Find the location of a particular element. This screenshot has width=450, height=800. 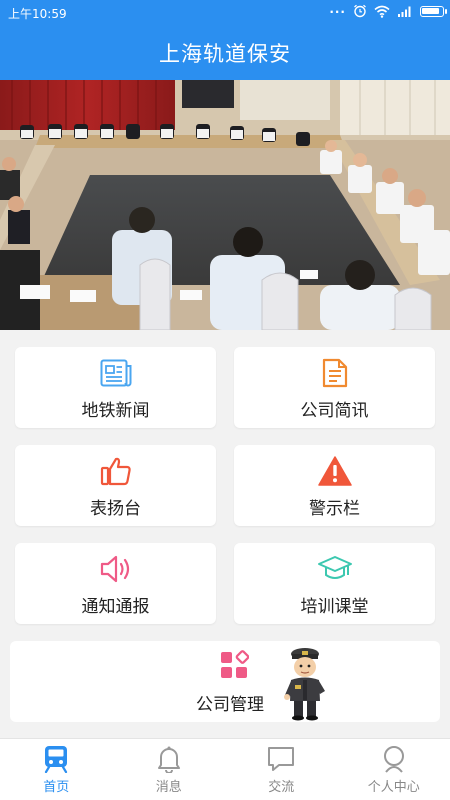

praise-card: 表扬台 is located at coordinates (115, 485).